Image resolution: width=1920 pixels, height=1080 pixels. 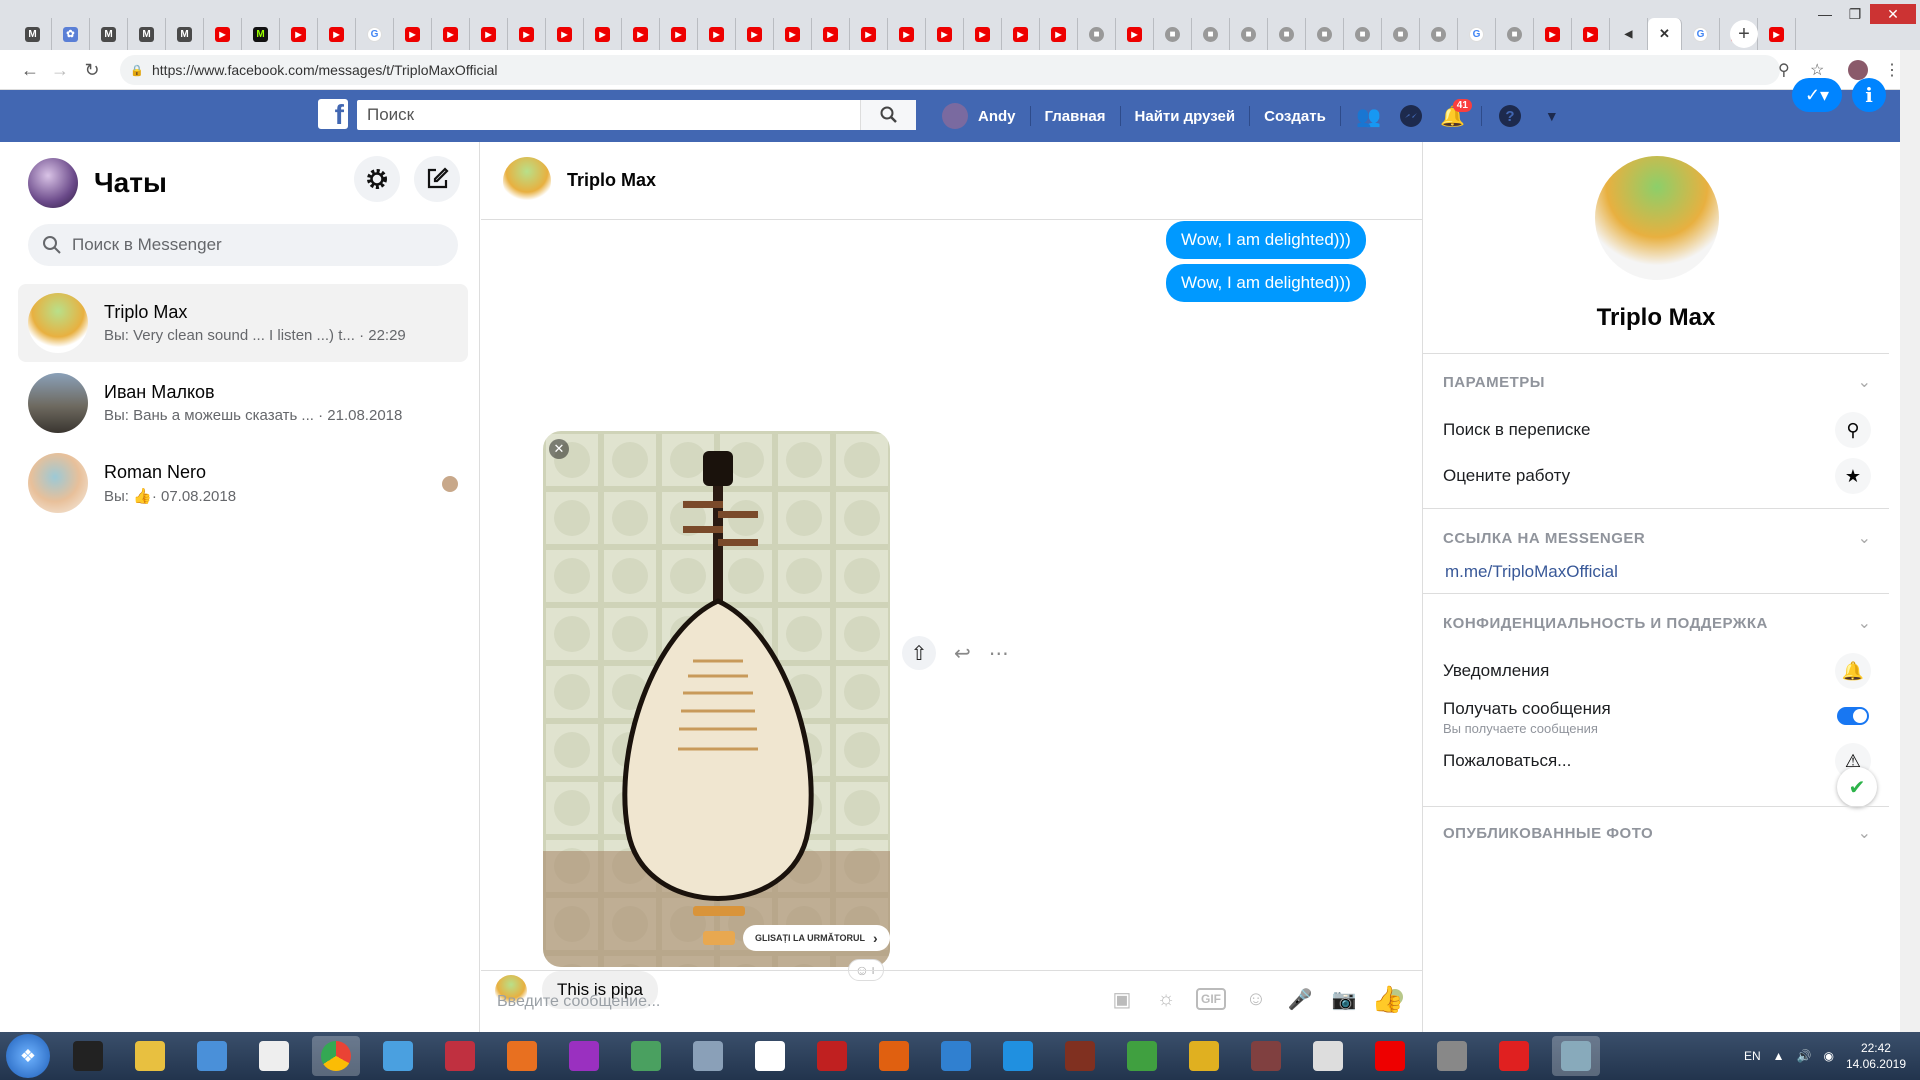 I want to click on home-link: Главная, so click(x=1075, y=116).